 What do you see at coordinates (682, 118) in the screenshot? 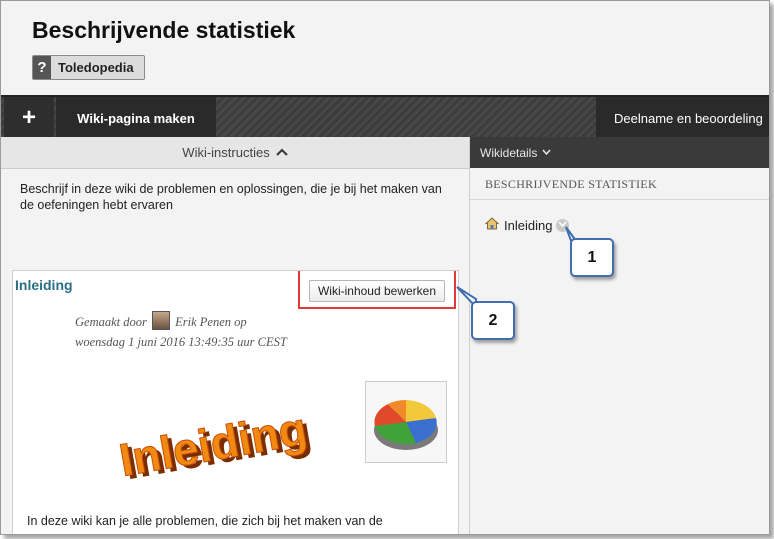
I see `participation-grading-button: Deelname en beoordeling` at bounding box center [682, 118].